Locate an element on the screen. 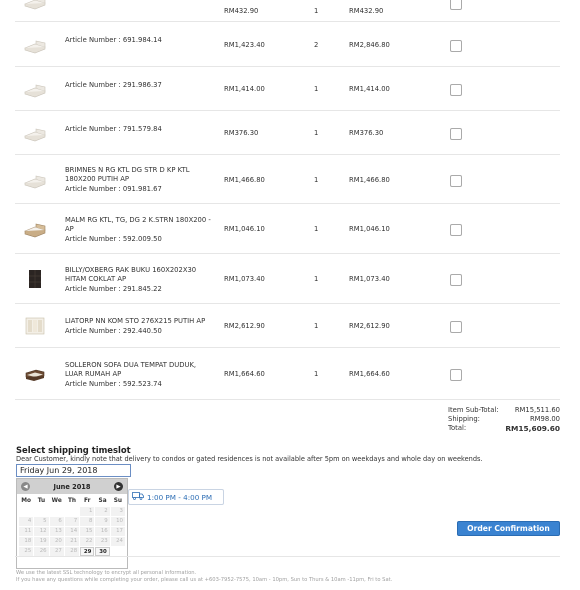 This screenshot has width=580, height=590. footer-divider is located at coordinates (287, 556).